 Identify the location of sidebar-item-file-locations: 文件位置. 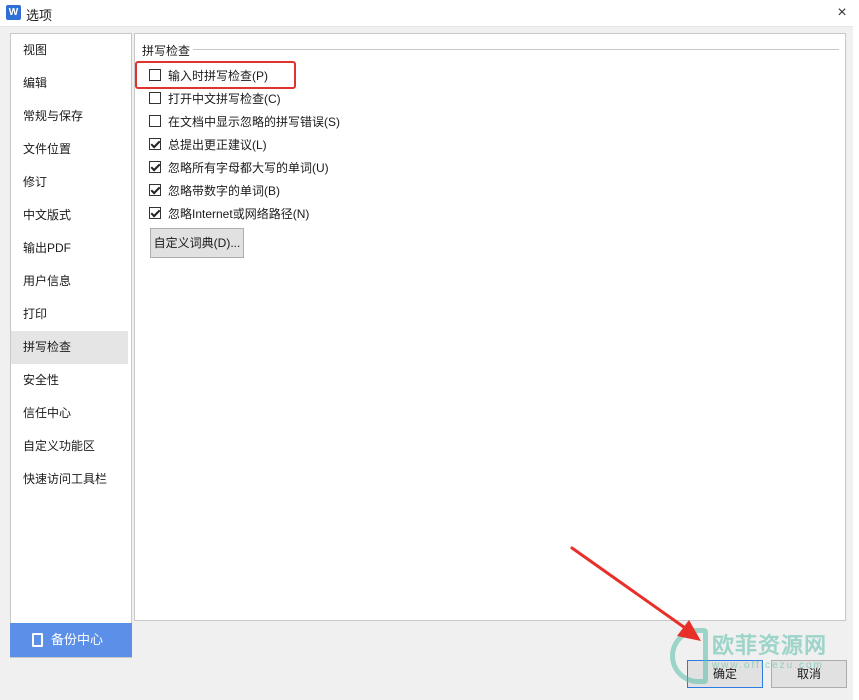
(71, 149).